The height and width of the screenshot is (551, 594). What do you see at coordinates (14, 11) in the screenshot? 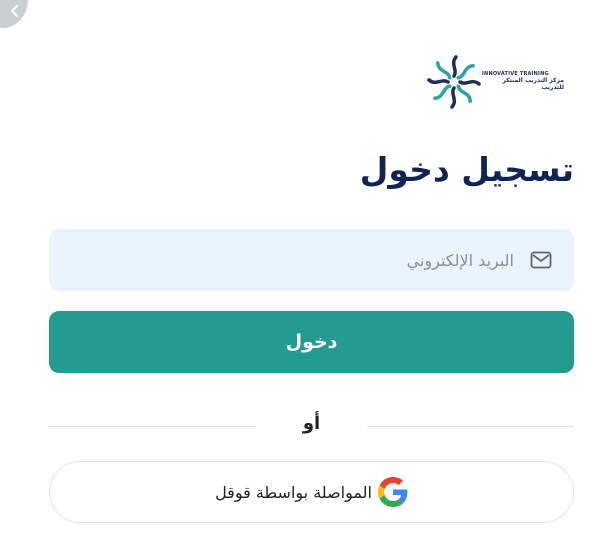
I see `chevron-left-icon` at bounding box center [14, 11].